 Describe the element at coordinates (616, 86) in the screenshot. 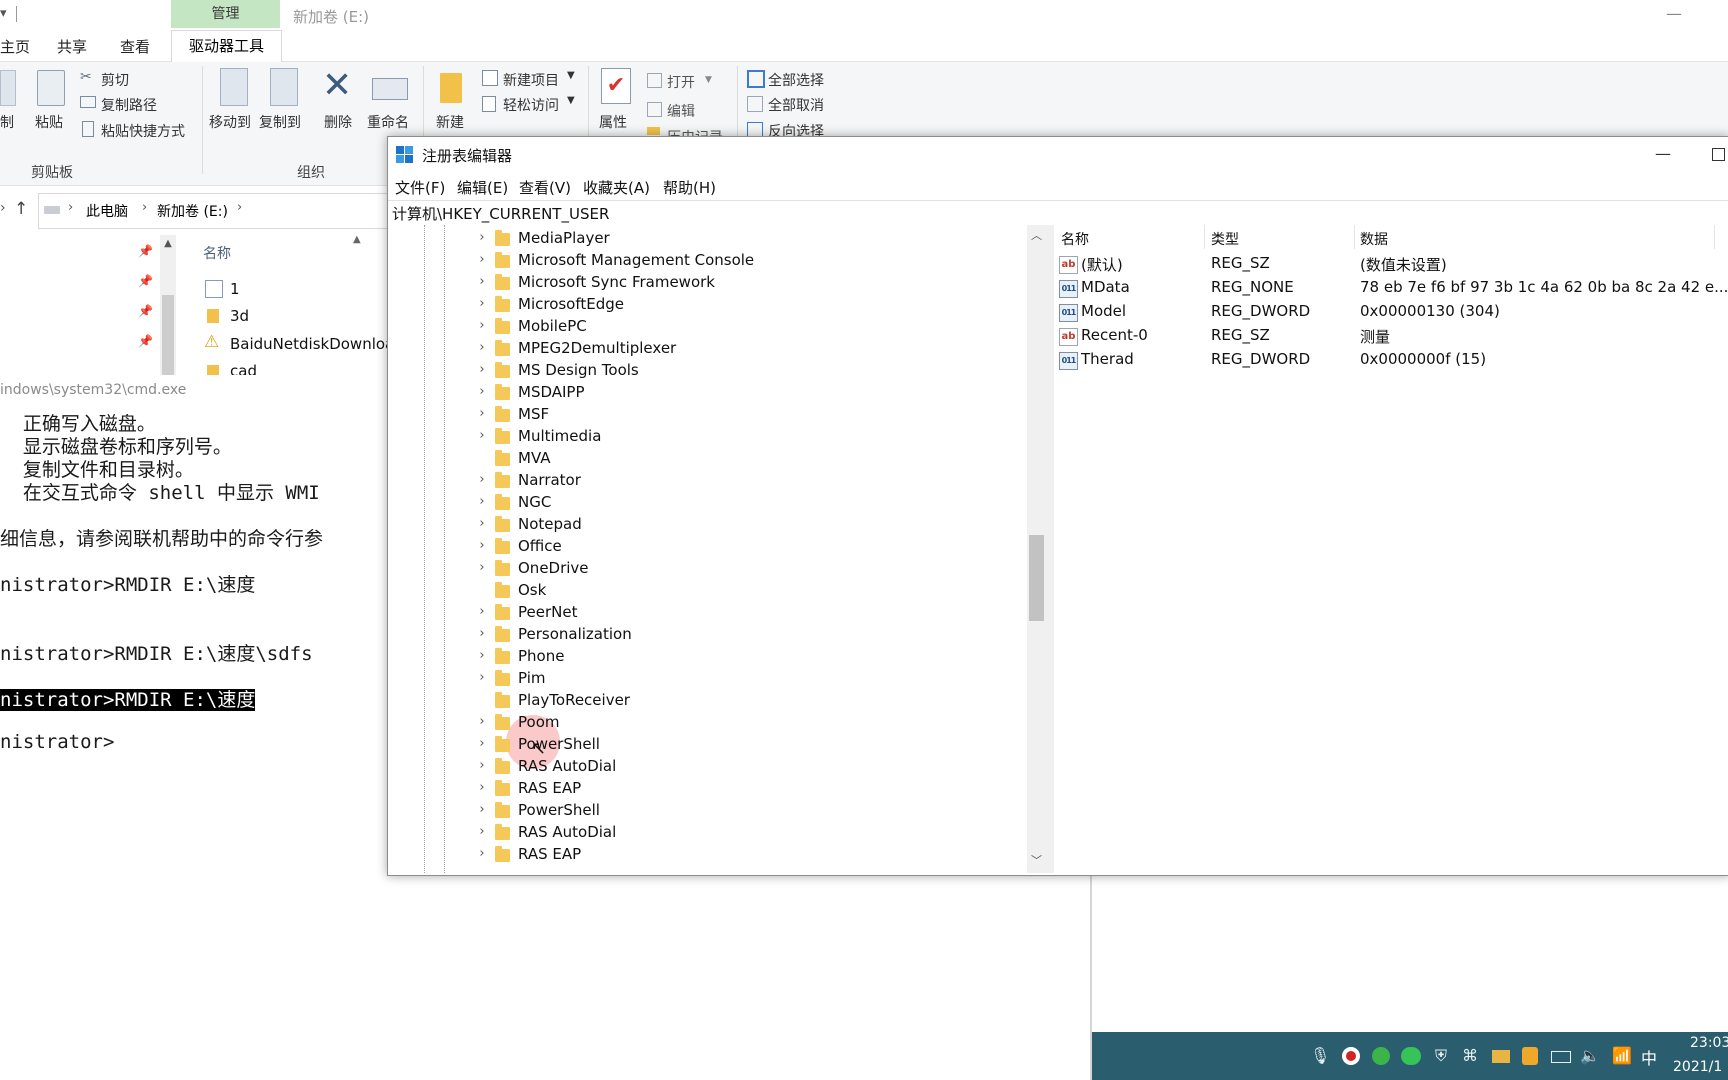

I see `properties-checkmark-icon: ✔` at that location.